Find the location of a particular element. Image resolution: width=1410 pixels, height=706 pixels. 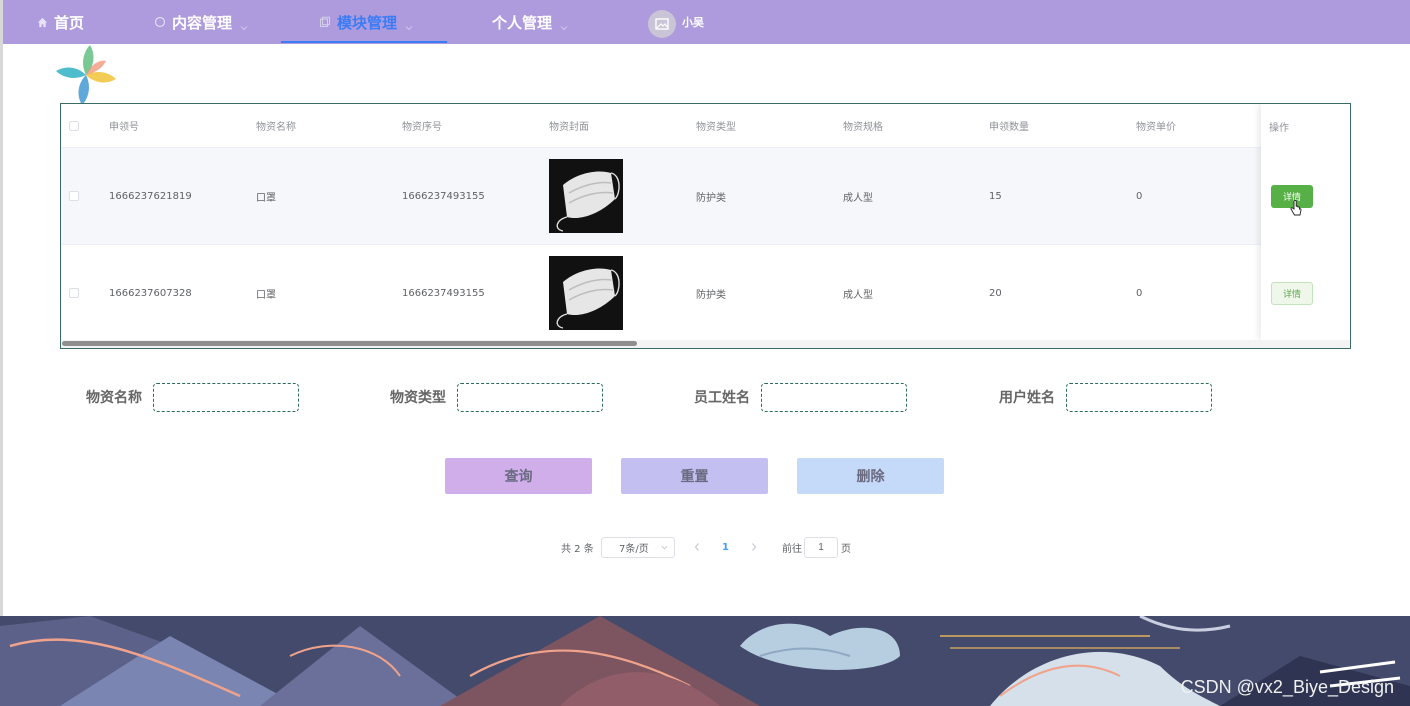

cell-qty: 15 is located at coordinates (995, 196).